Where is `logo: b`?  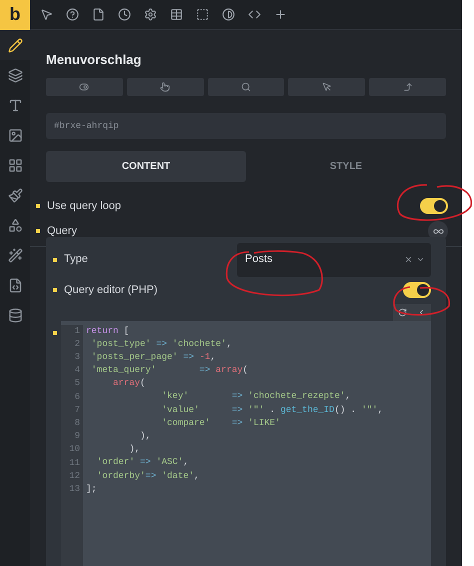 logo: b is located at coordinates (15, 15).